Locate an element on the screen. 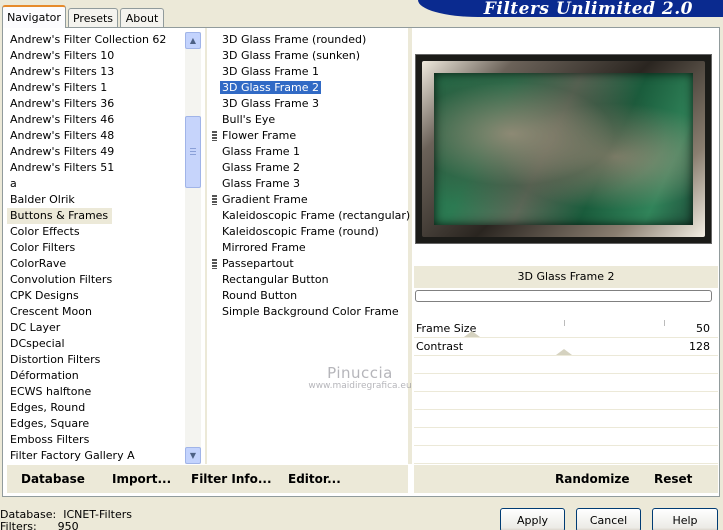 Image resolution: width=723 pixels, height=530 pixels. tab-presets: Presets is located at coordinates (93, 17).